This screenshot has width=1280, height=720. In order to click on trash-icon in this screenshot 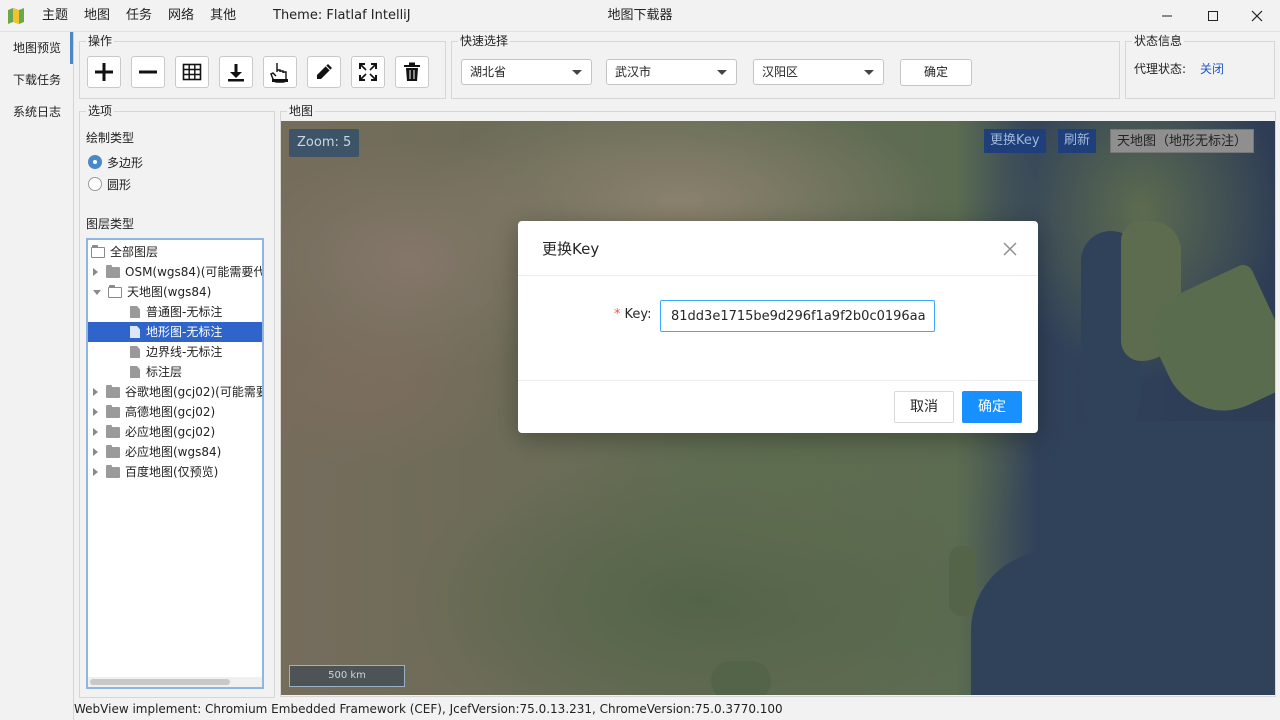, I will do `click(412, 71)`.